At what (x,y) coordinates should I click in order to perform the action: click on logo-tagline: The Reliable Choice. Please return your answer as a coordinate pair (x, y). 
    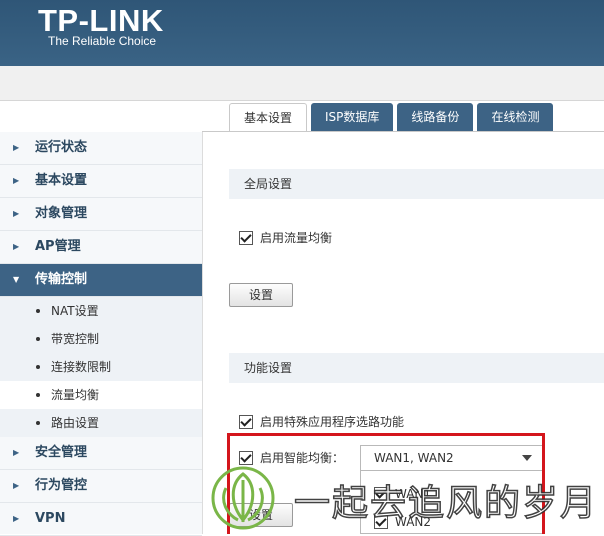
    Looking at the image, I should click on (102, 41).